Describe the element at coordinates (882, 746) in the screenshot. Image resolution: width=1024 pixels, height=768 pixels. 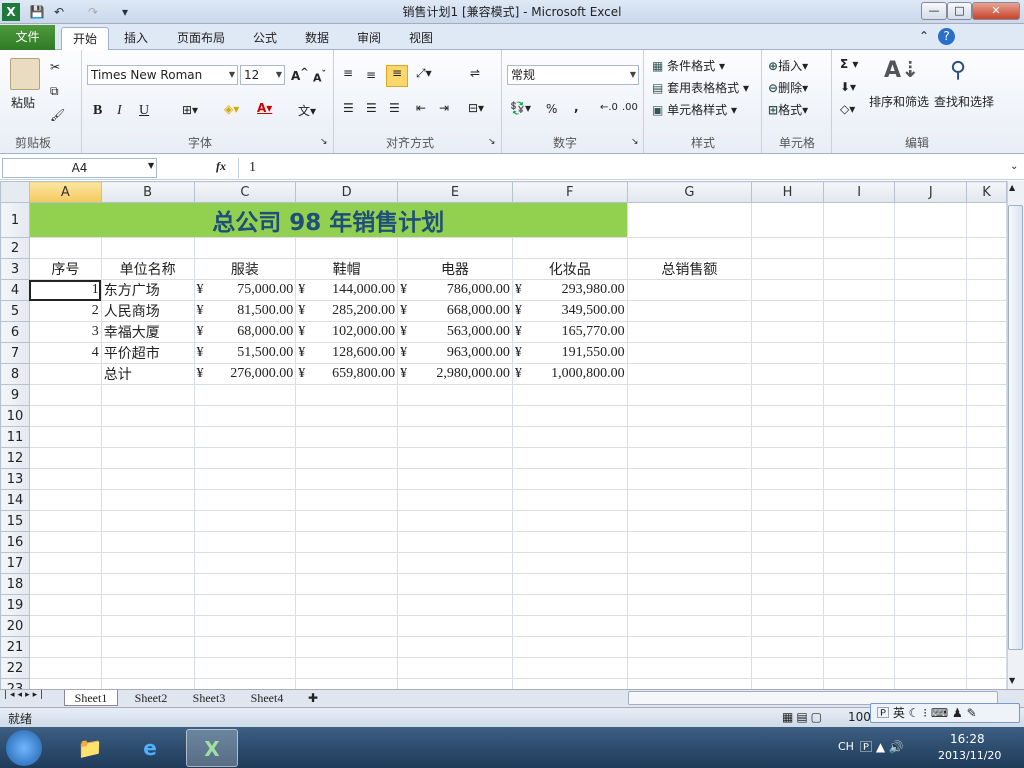
I see `tray-icons: 🄿 ▲ 🔊` at that location.